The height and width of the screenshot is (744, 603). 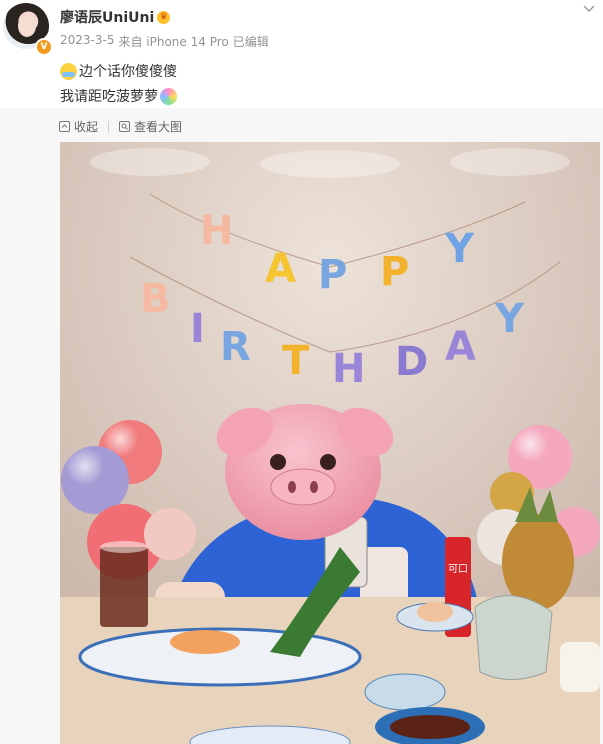 I want to click on chevron-down-icon, so click(x=589, y=8).